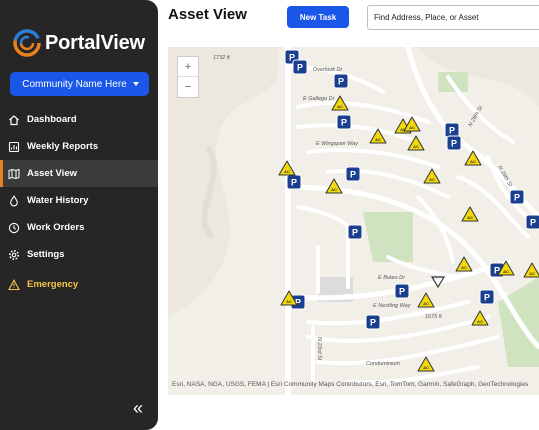 This screenshot has height=430, width=539. What do you see at coordinates (392, 278) in the screenshot?
I see `street-label: E Buteo Dr` at bounding box center [392, 278].